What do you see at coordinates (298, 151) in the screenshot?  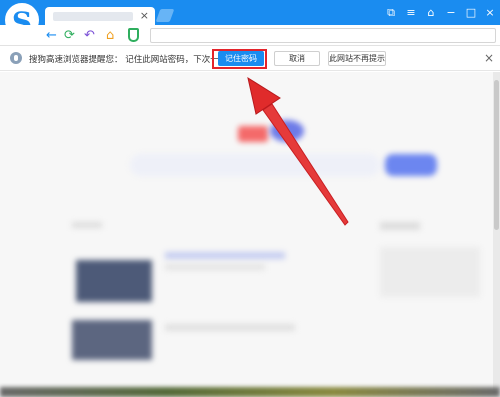 I see `red-arrow` at bounding box center [298, 151].